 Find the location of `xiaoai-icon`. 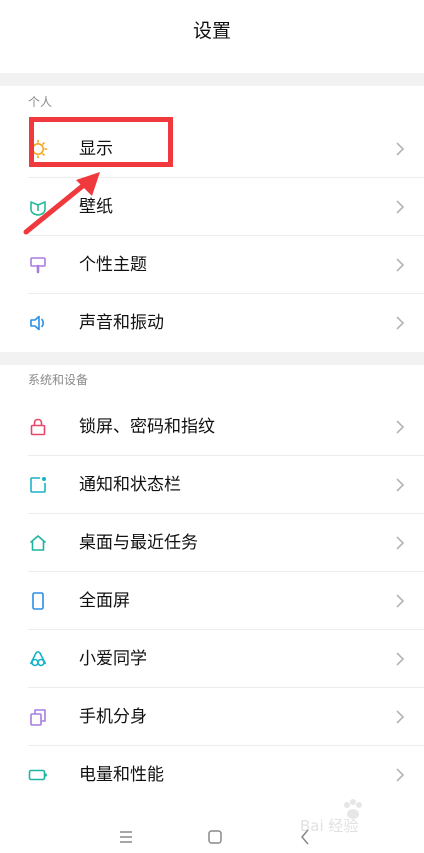

xiaoai-icon is located at coordinates (38, 658).